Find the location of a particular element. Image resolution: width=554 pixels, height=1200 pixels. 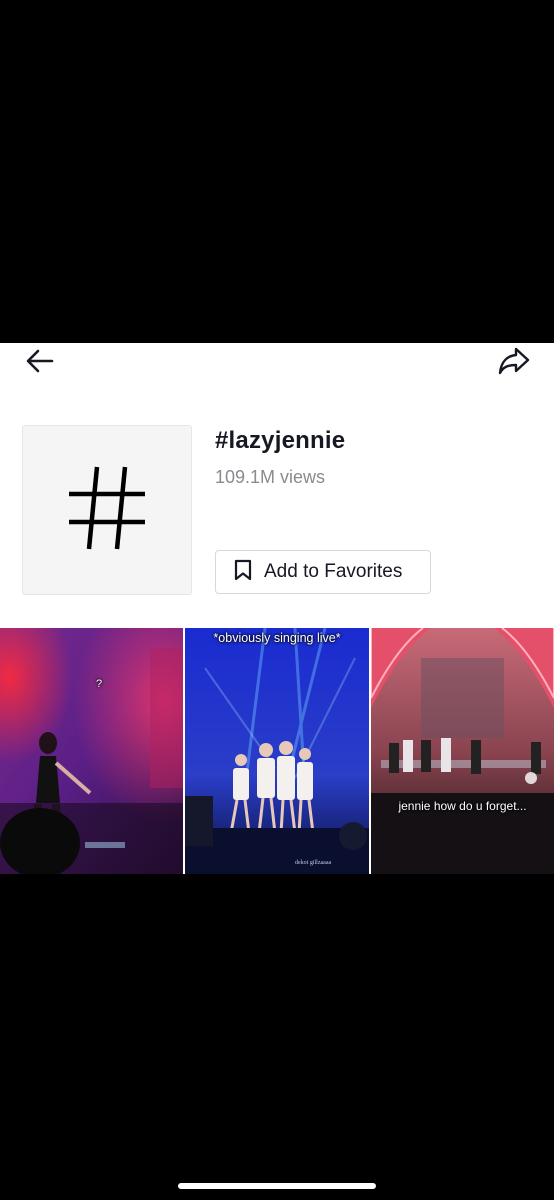

arrow-left-icon is located at coordinates (40, 363).